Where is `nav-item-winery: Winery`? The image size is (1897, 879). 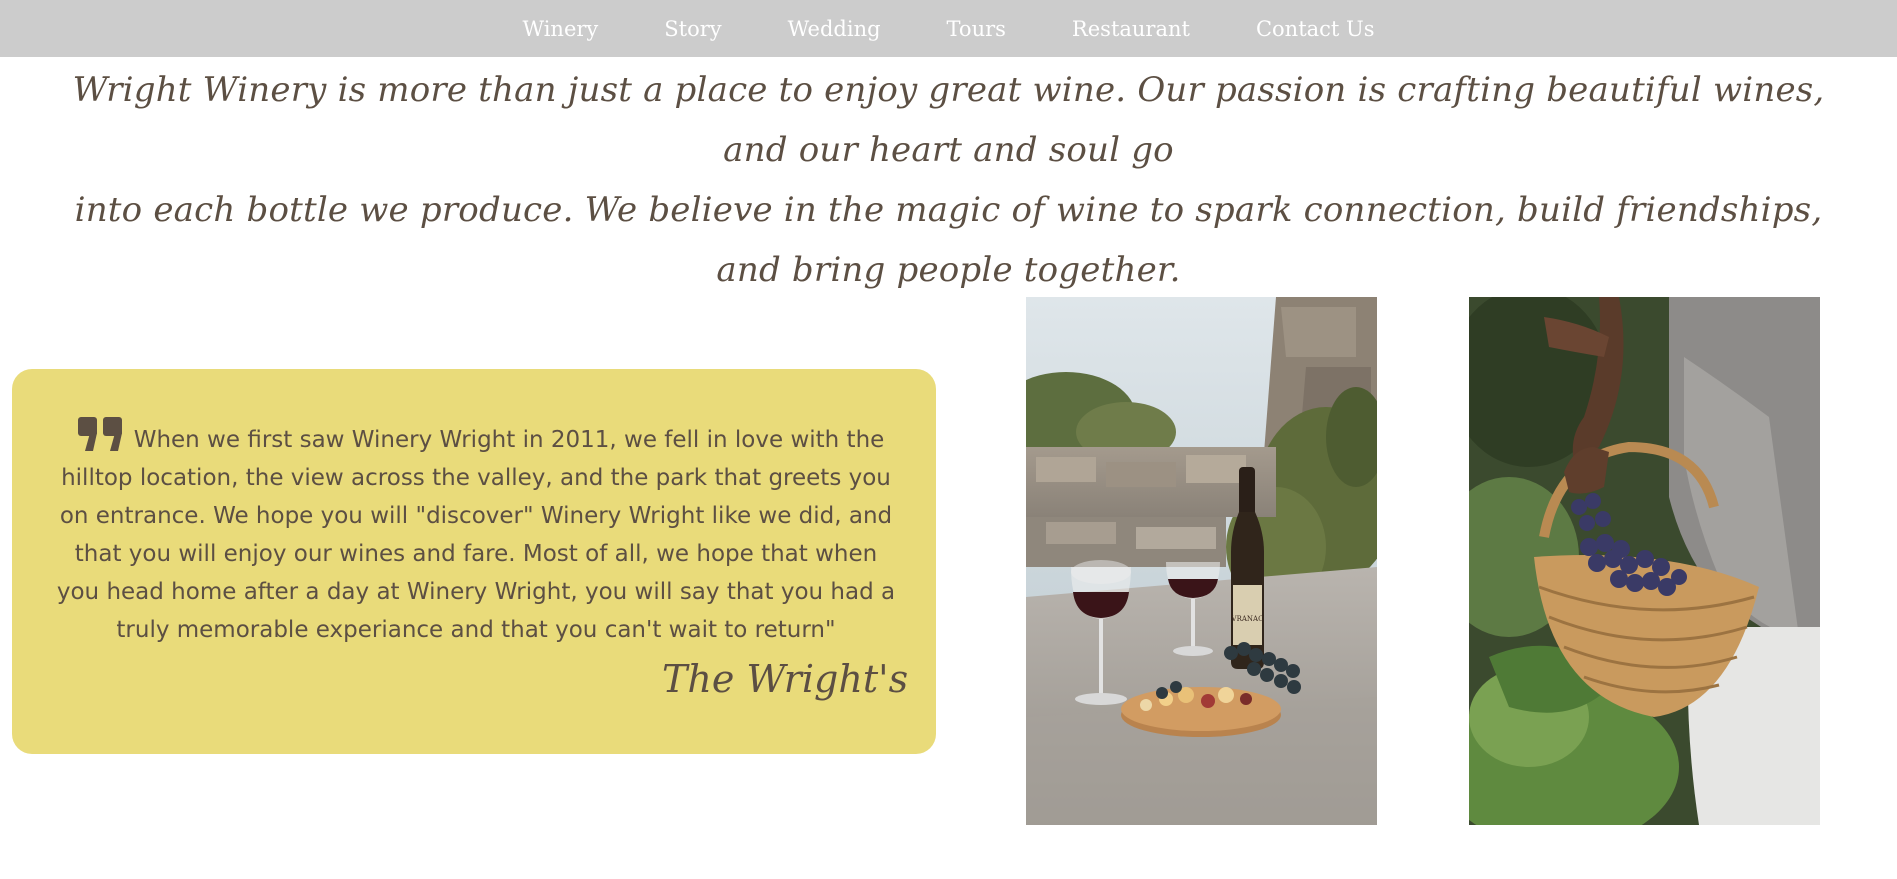 nav-item-winery: Winery is located at coordinates (561, 29).